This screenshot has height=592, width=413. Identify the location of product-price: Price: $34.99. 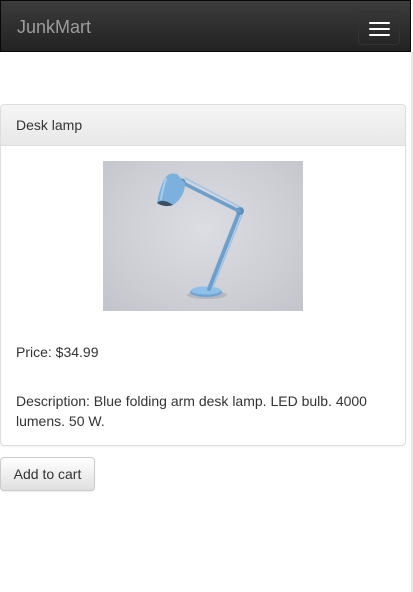
(57, 352).